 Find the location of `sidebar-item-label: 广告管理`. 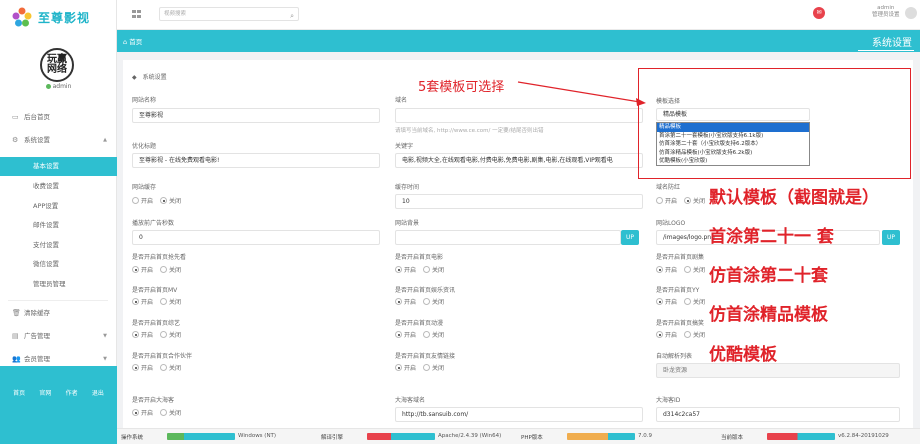

sidebar-item-label: 广告管理 is located at coordinates (37, 336).